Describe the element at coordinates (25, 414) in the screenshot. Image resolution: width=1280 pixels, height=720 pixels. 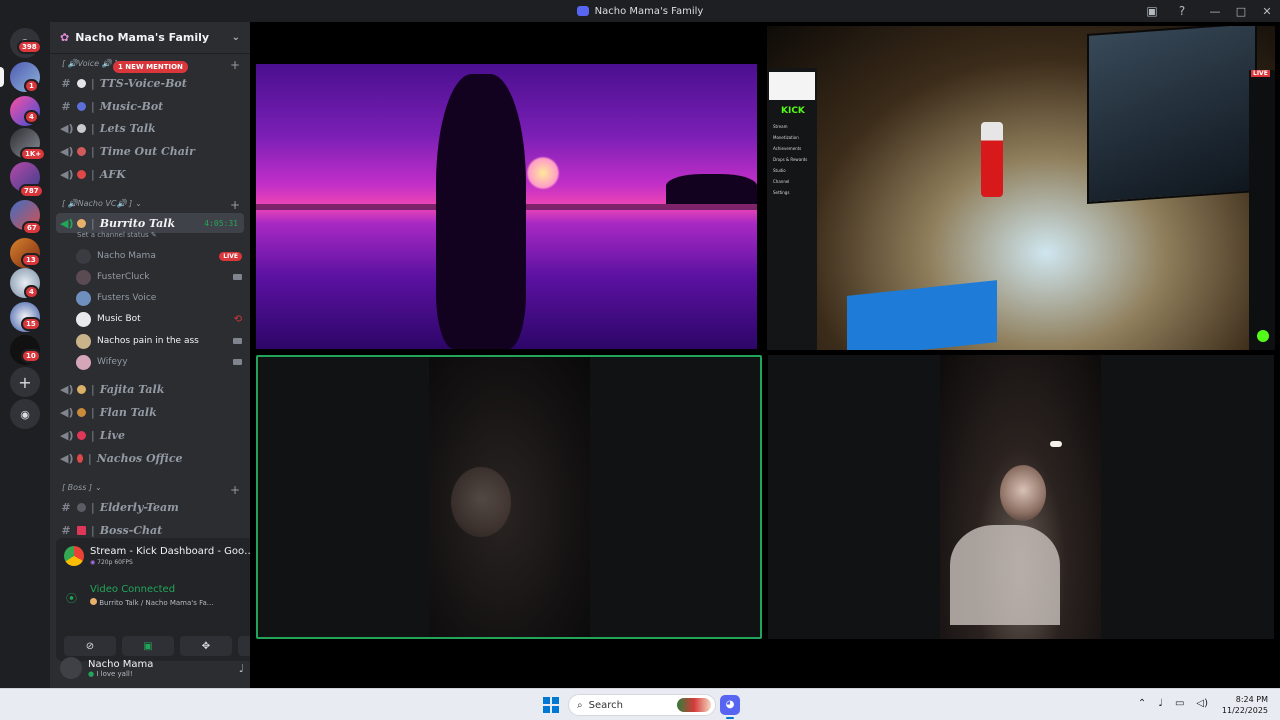
I see `discover-icon: ◉` at that location.